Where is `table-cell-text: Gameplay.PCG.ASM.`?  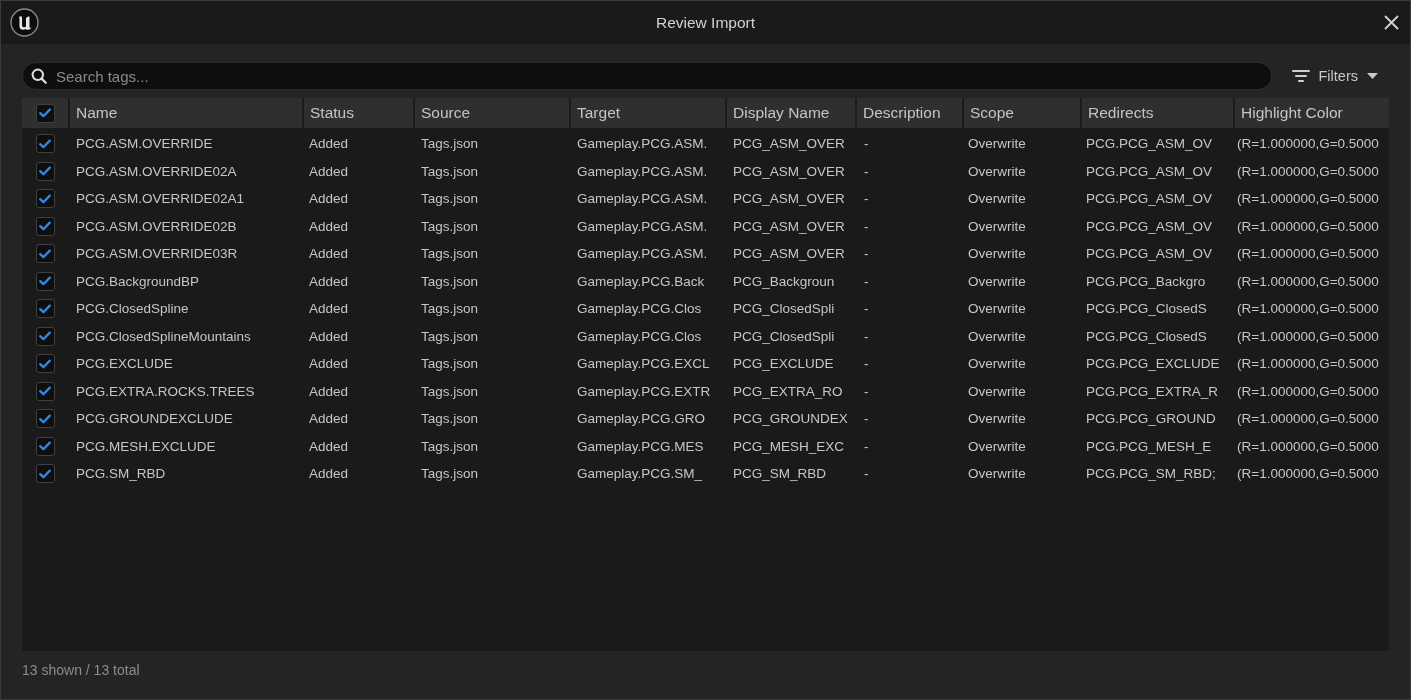 table-cell-text: Gameplay.PCG.ASM. is located at coordinates (642, 254).